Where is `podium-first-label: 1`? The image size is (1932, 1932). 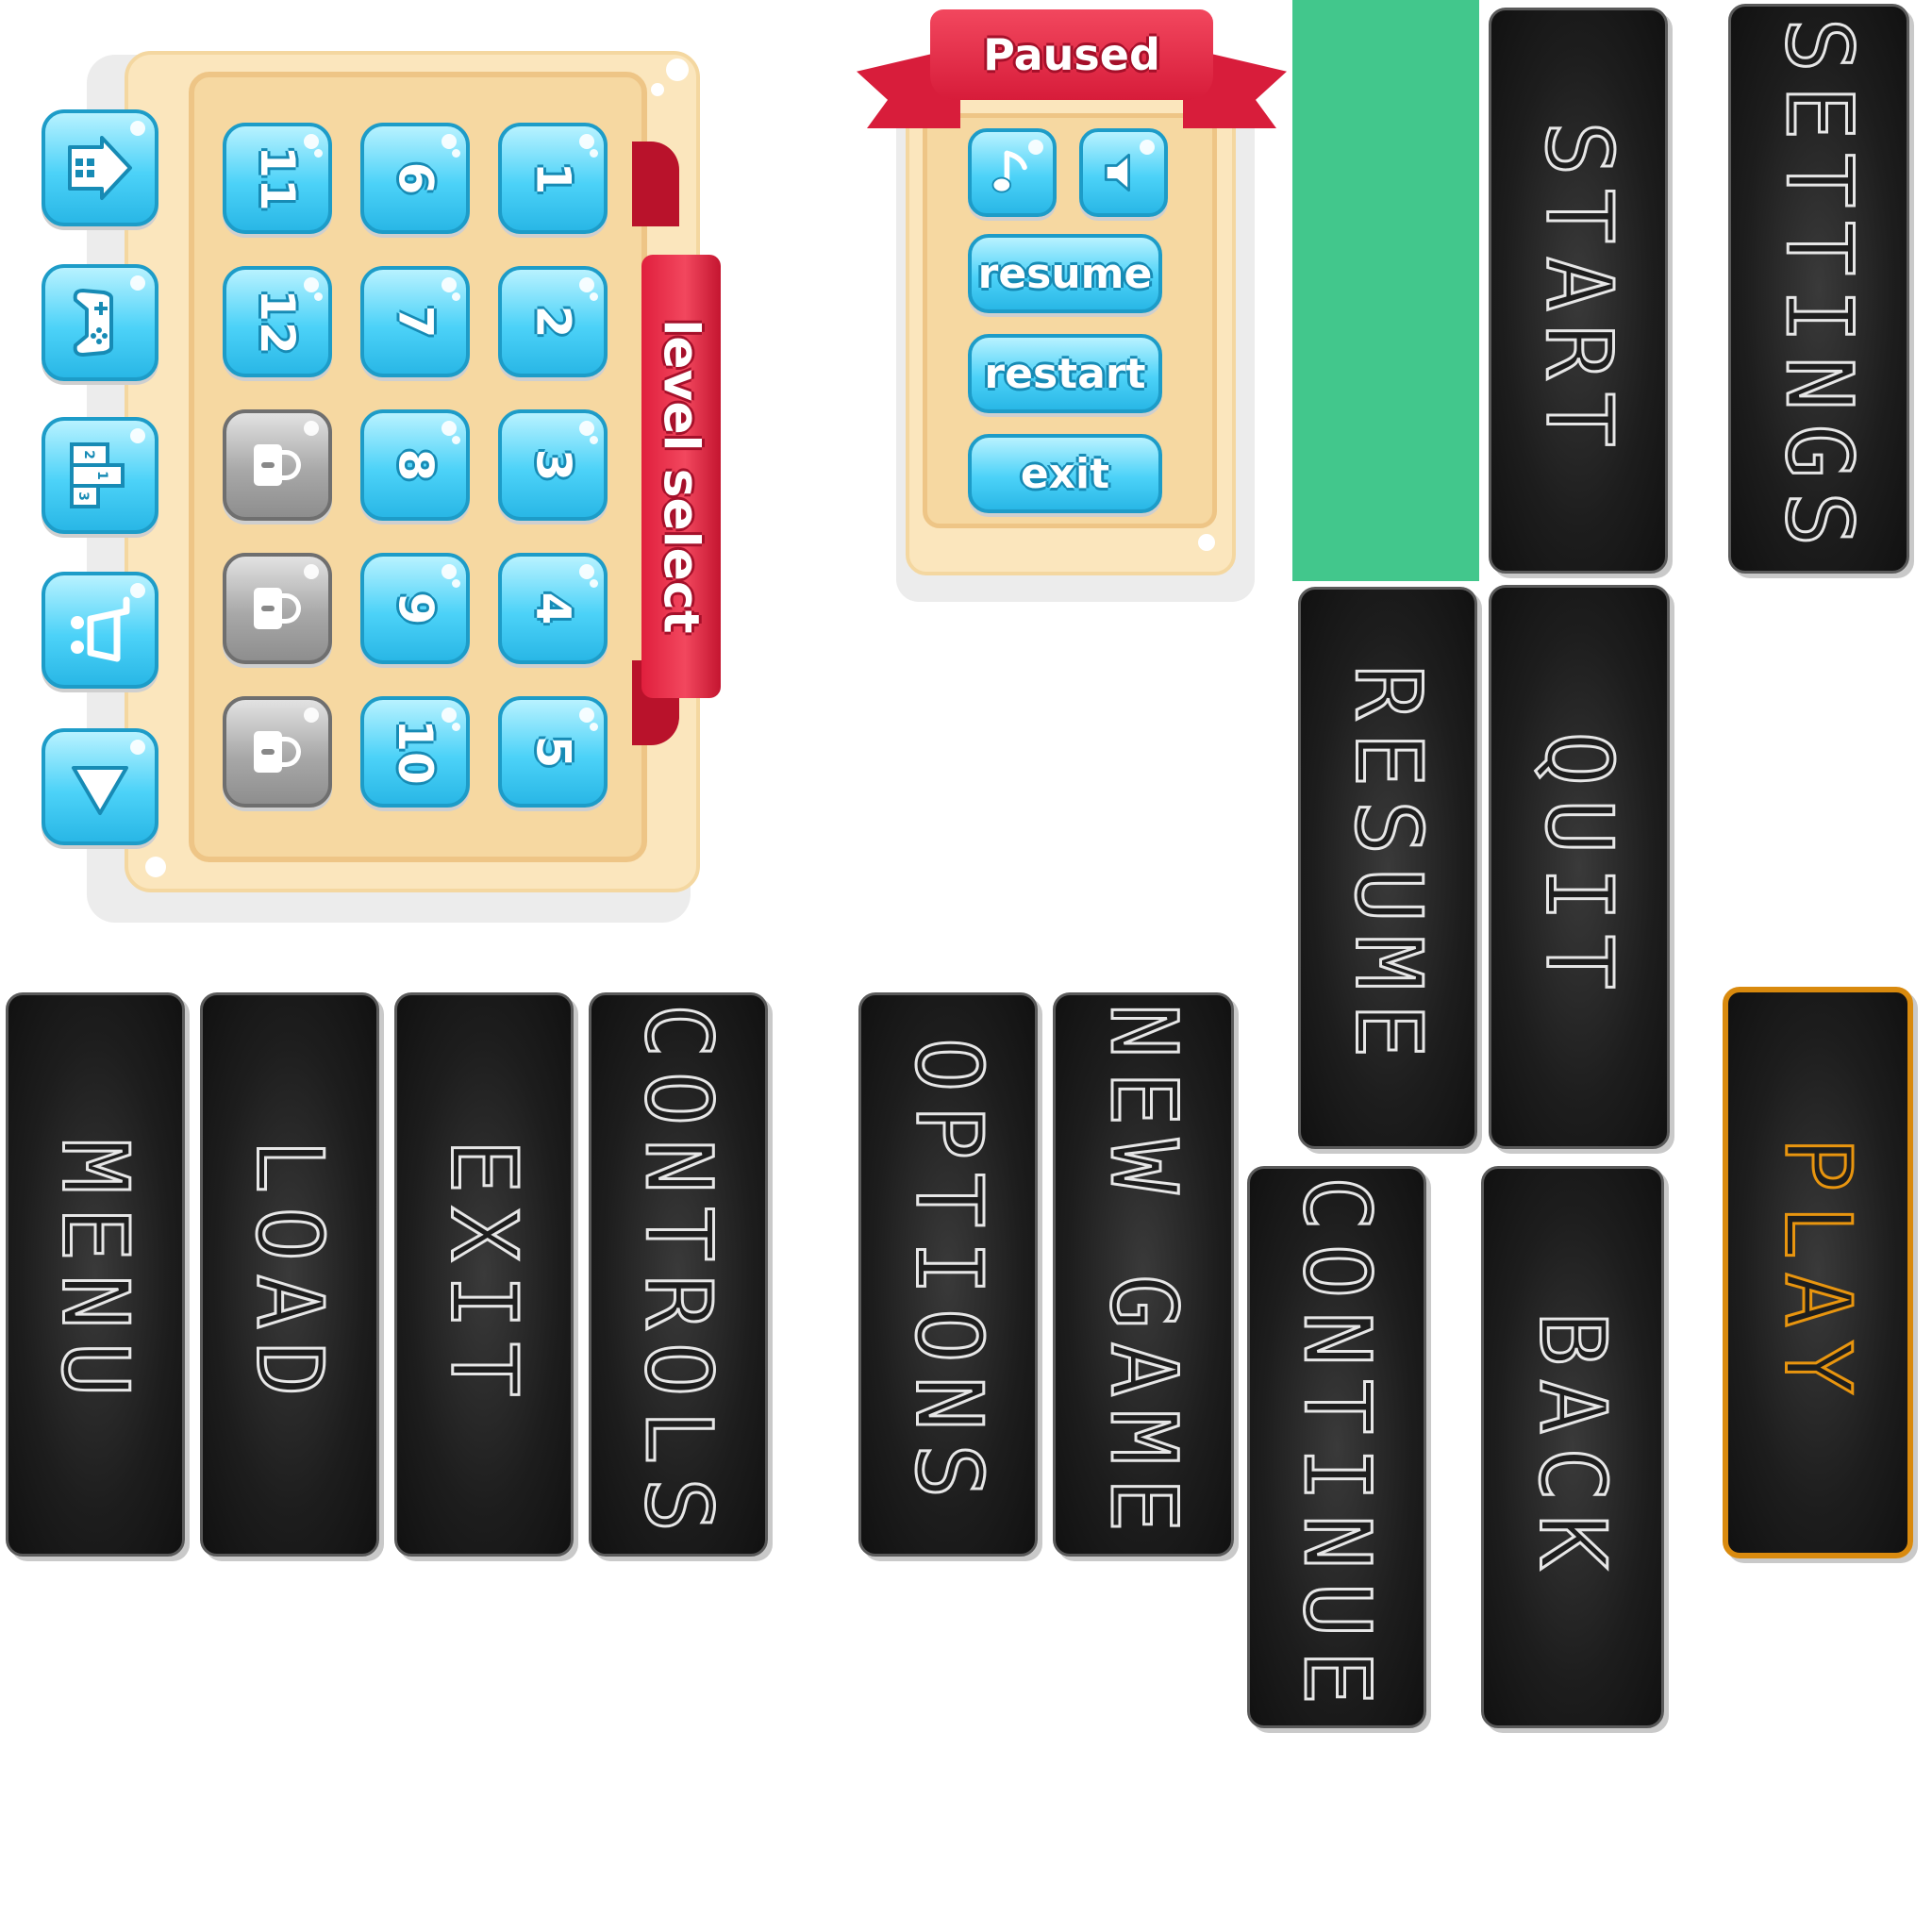
podium-first-label: 1 is located at coordinates (102, 475).